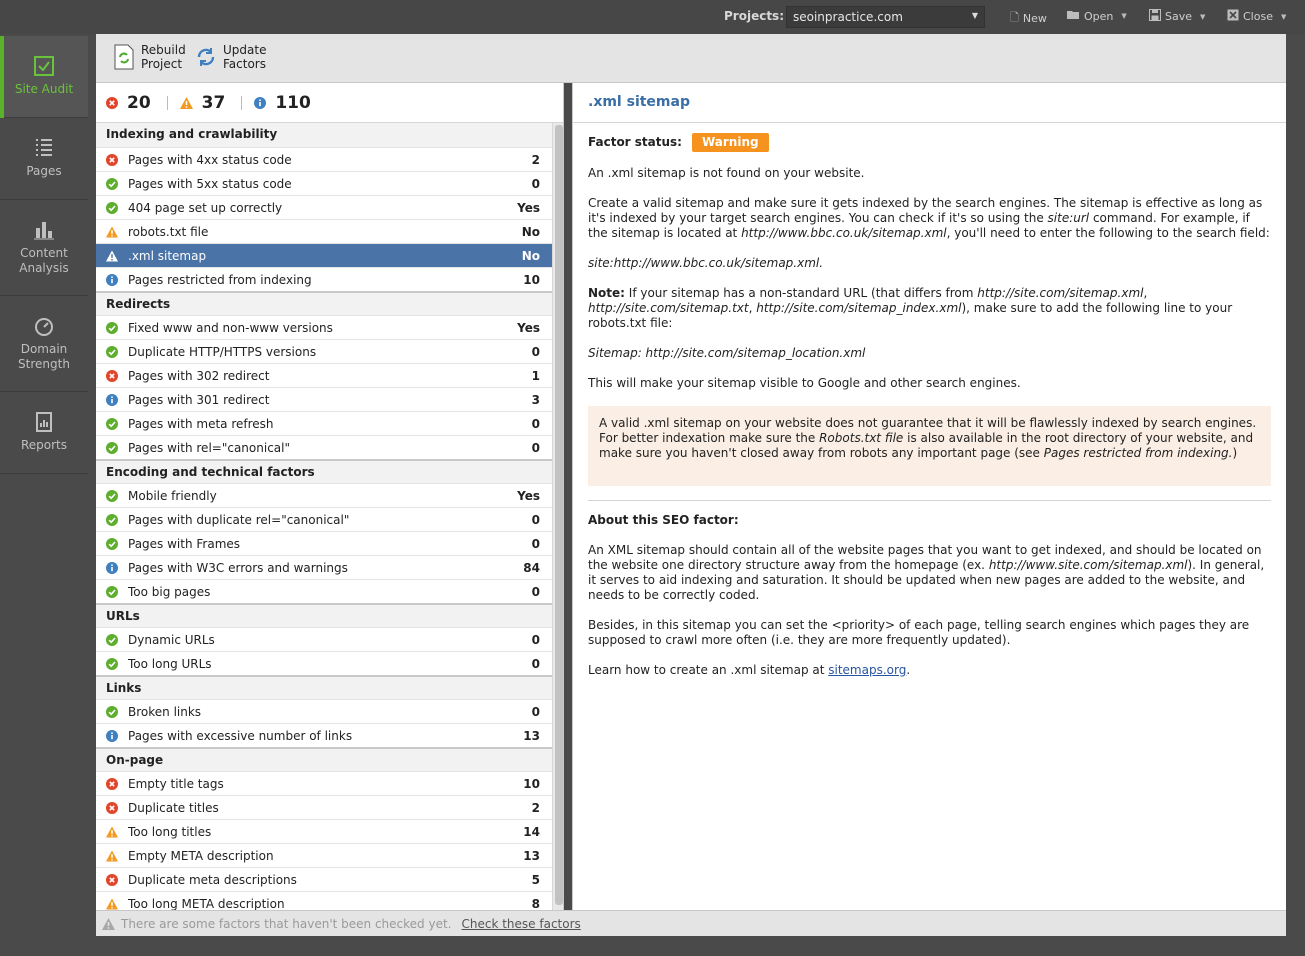 This screenshot has height=956, width=1305. I want to click on open-button: Open ▼, so click(1097, 16).